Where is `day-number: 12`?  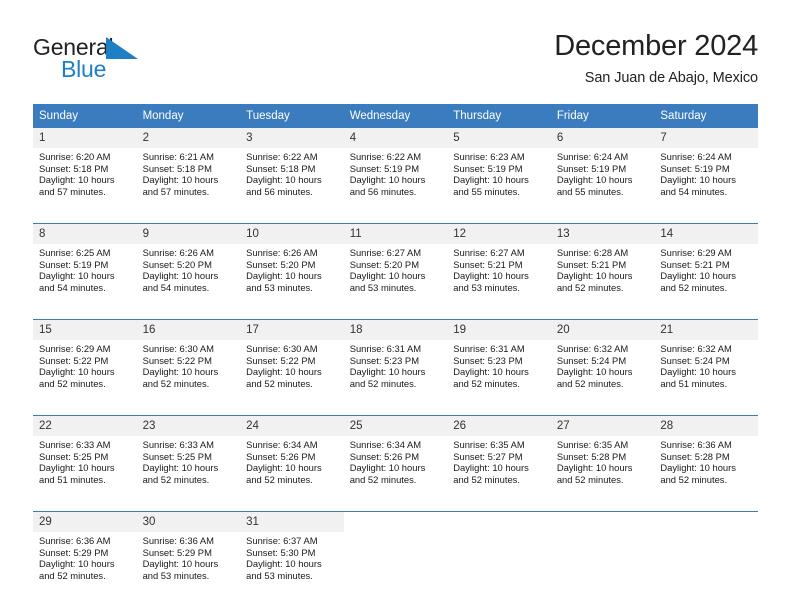
day-number: 12 is located at coordinates (499, 234).